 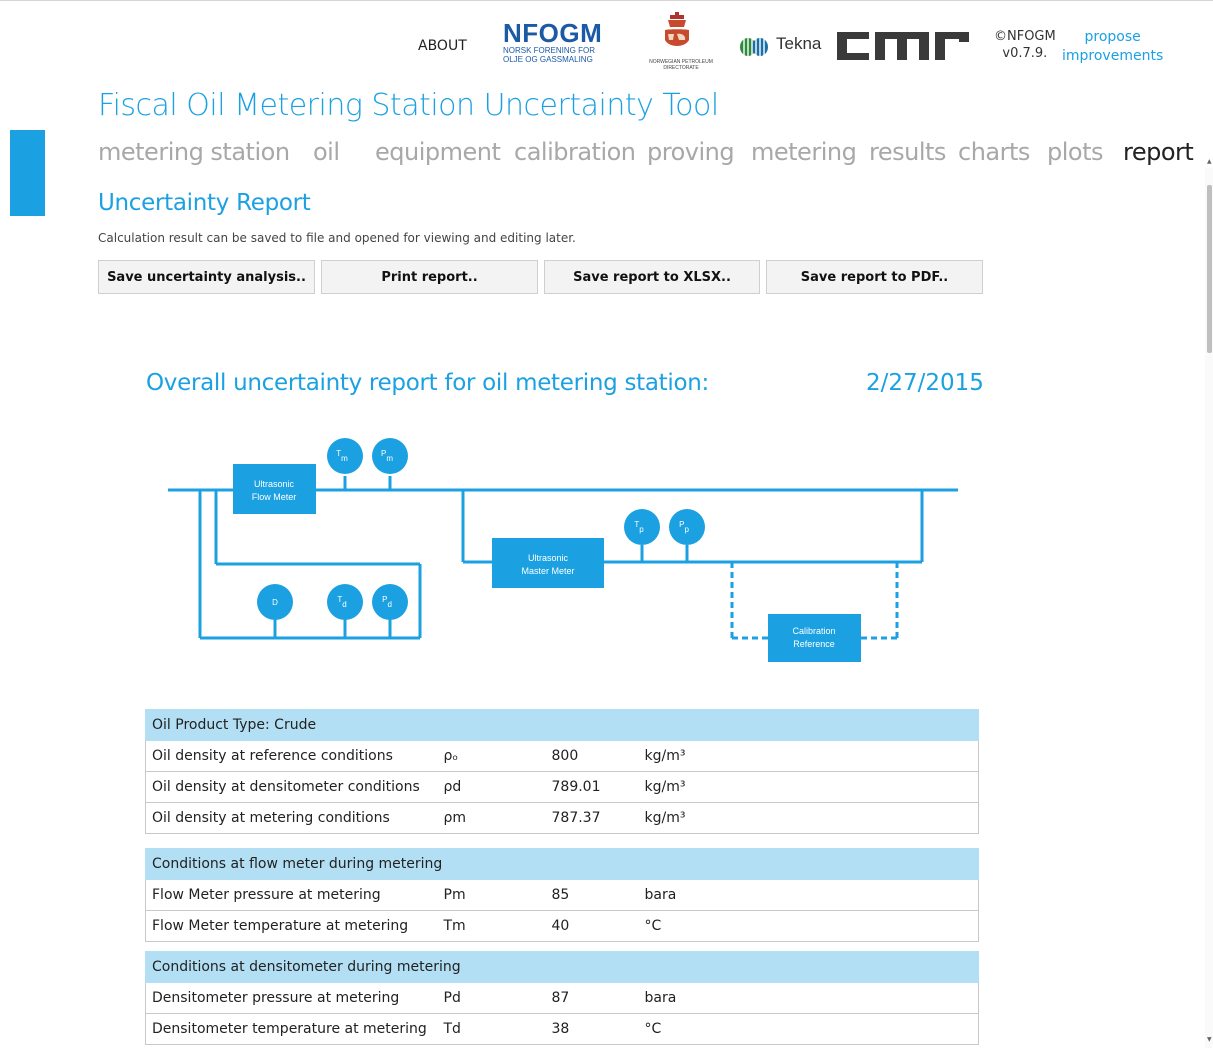 I want to click on report-date: 2/27/2015, so click(x=925, y=383).